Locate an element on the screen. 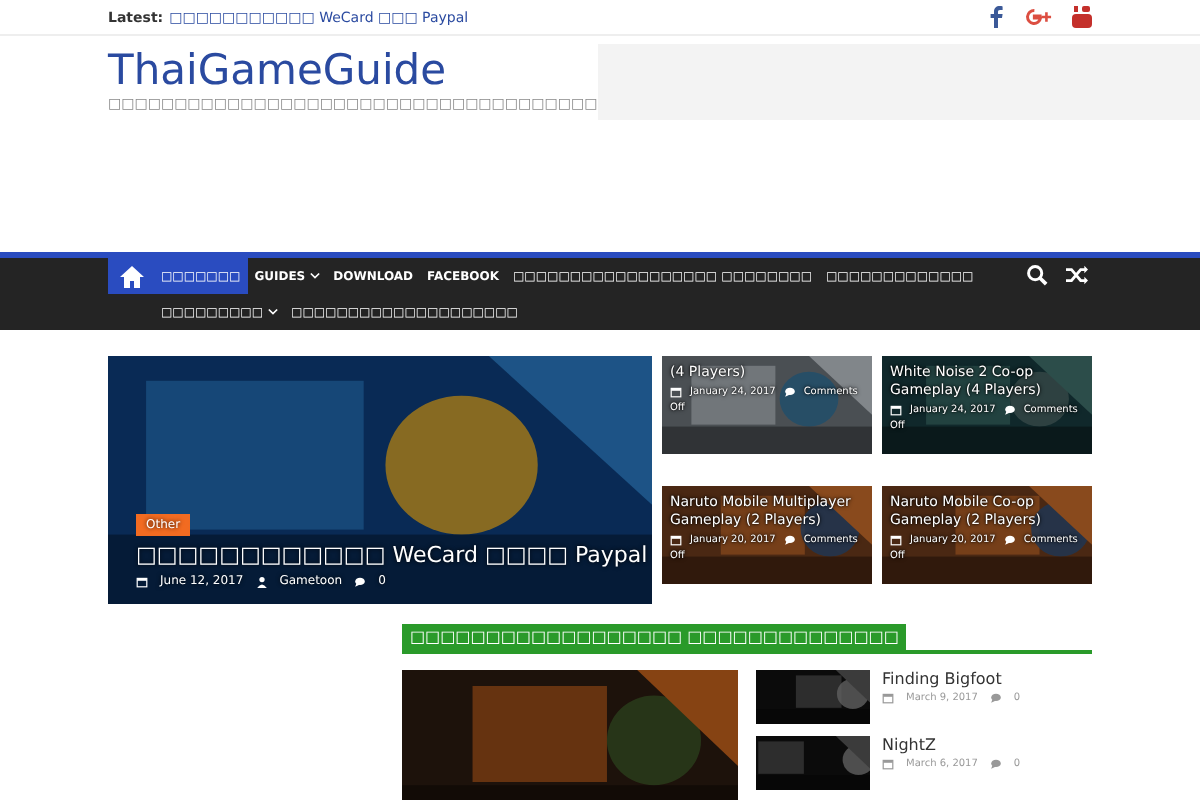  facebook-icon is located at coordinates (996, 17).